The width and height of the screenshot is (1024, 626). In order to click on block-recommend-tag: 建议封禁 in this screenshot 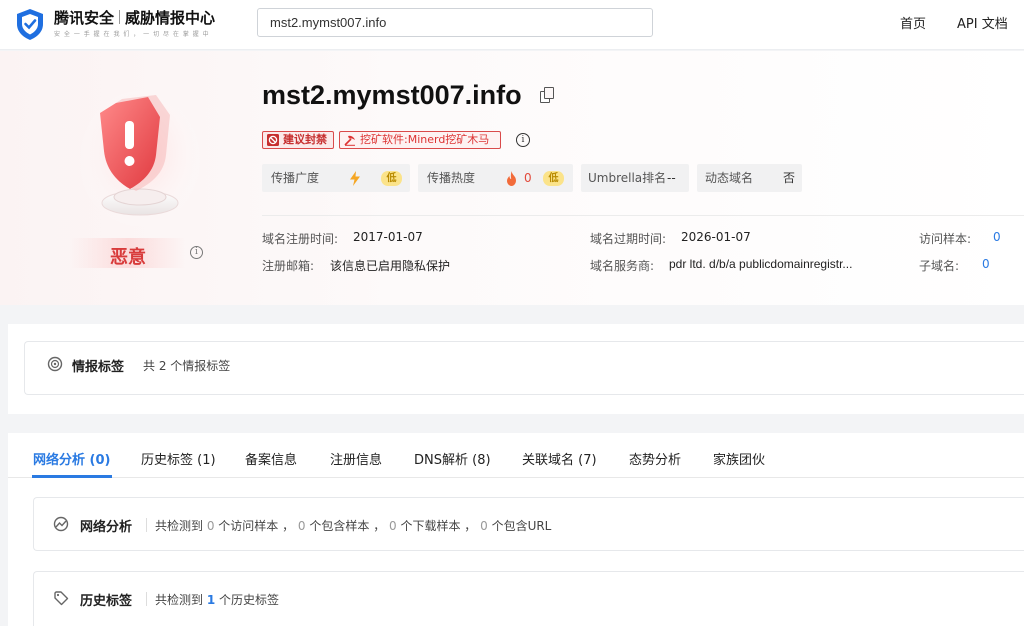, I will do `click(298, 140)`.